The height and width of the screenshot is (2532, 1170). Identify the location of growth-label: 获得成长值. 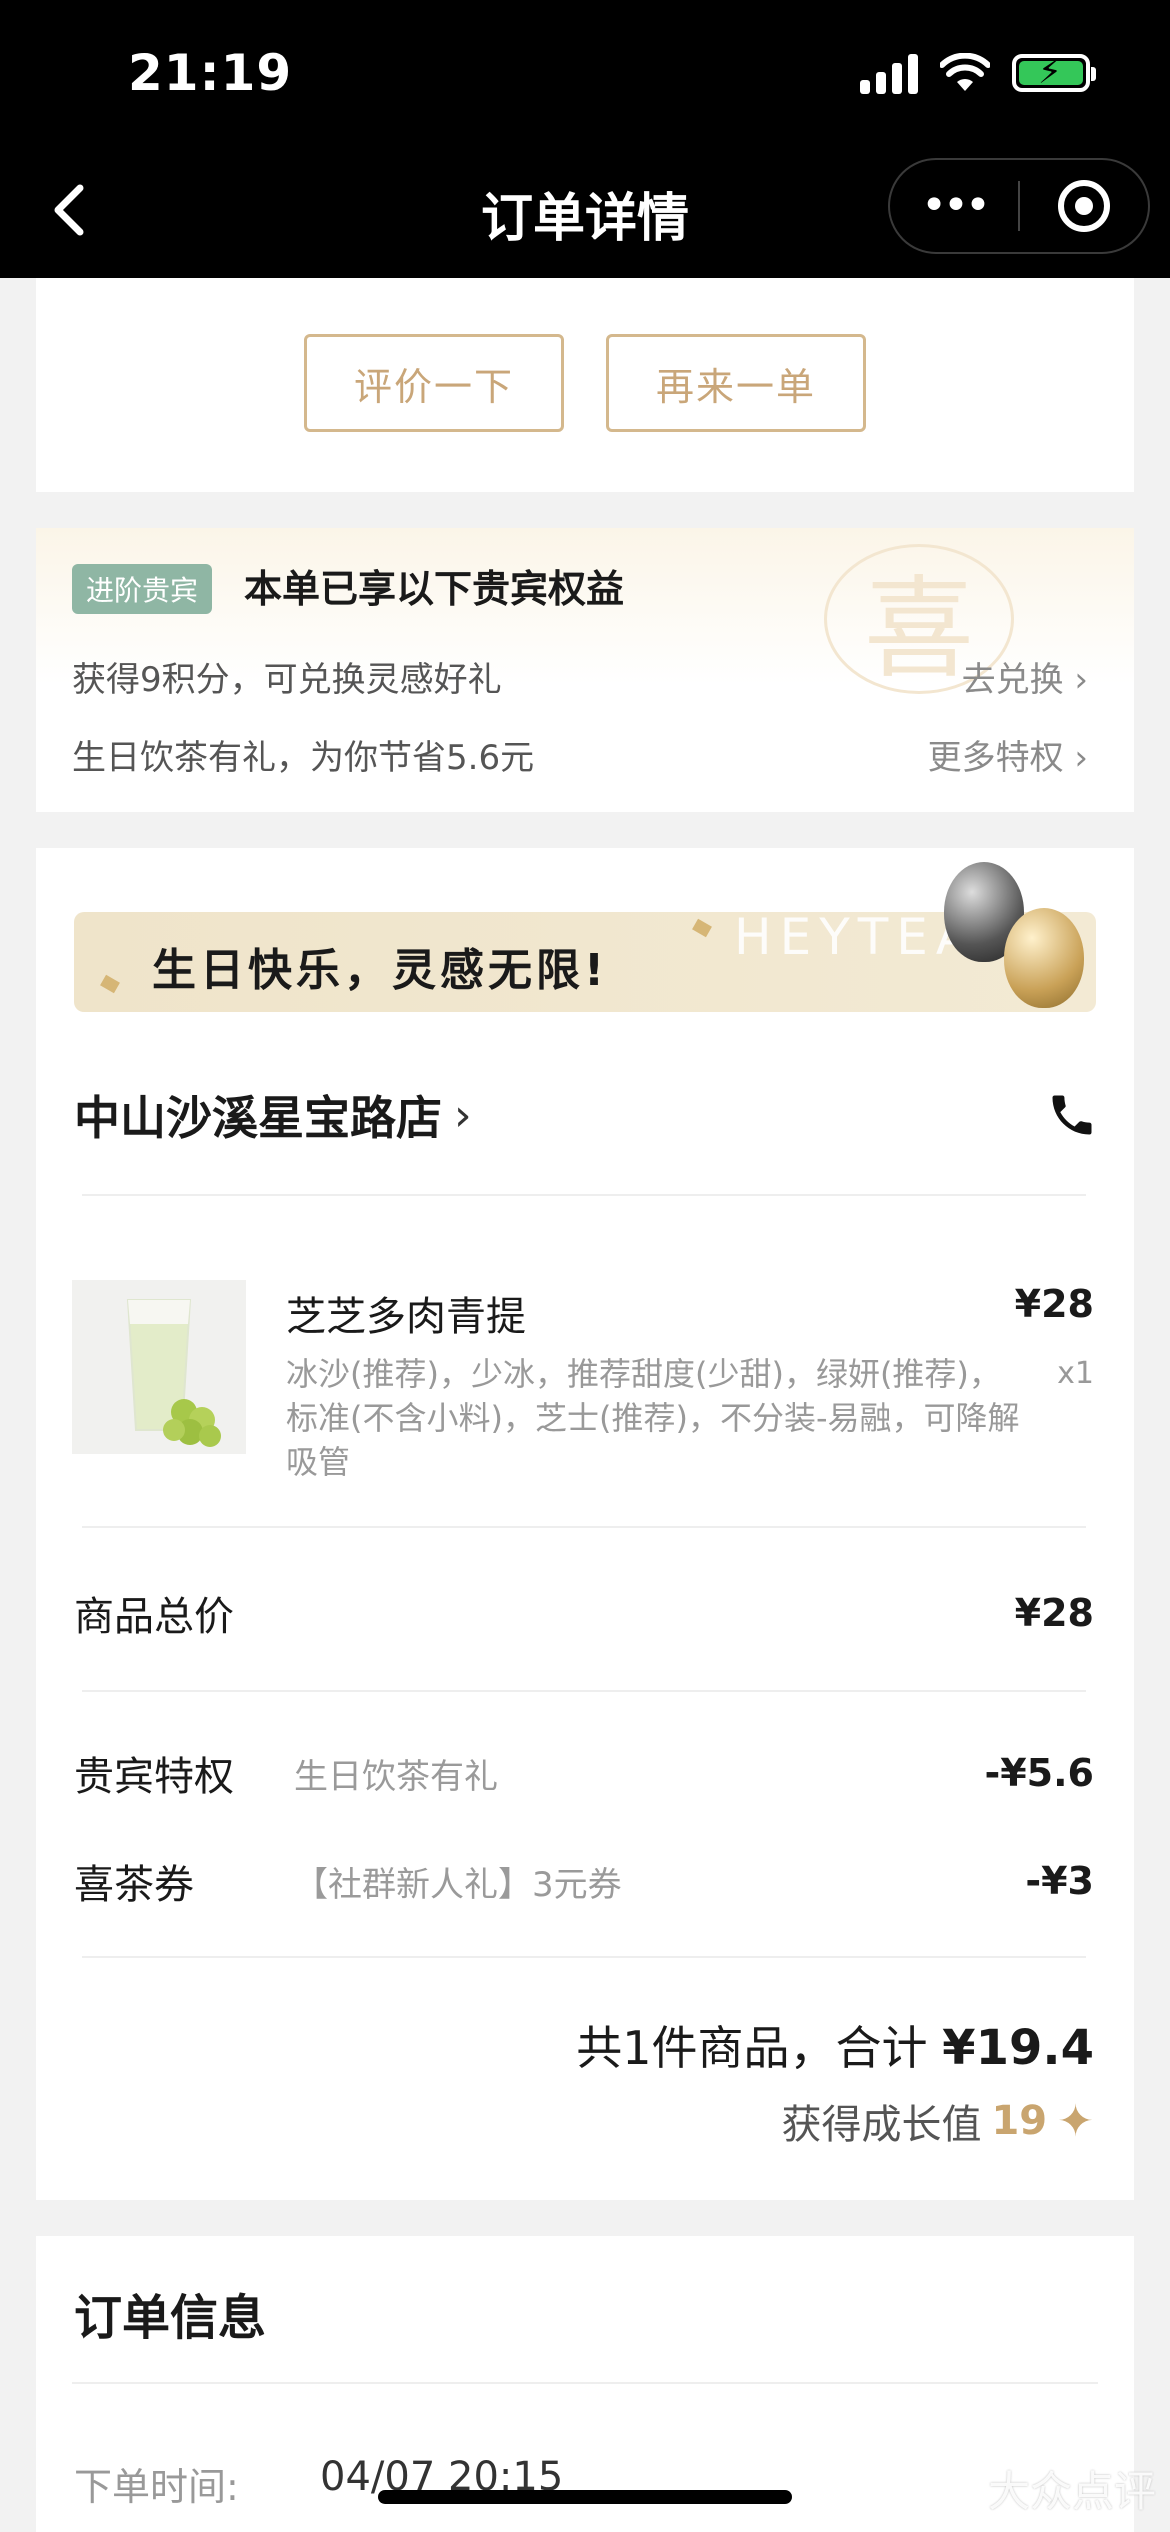
(881, 2125).